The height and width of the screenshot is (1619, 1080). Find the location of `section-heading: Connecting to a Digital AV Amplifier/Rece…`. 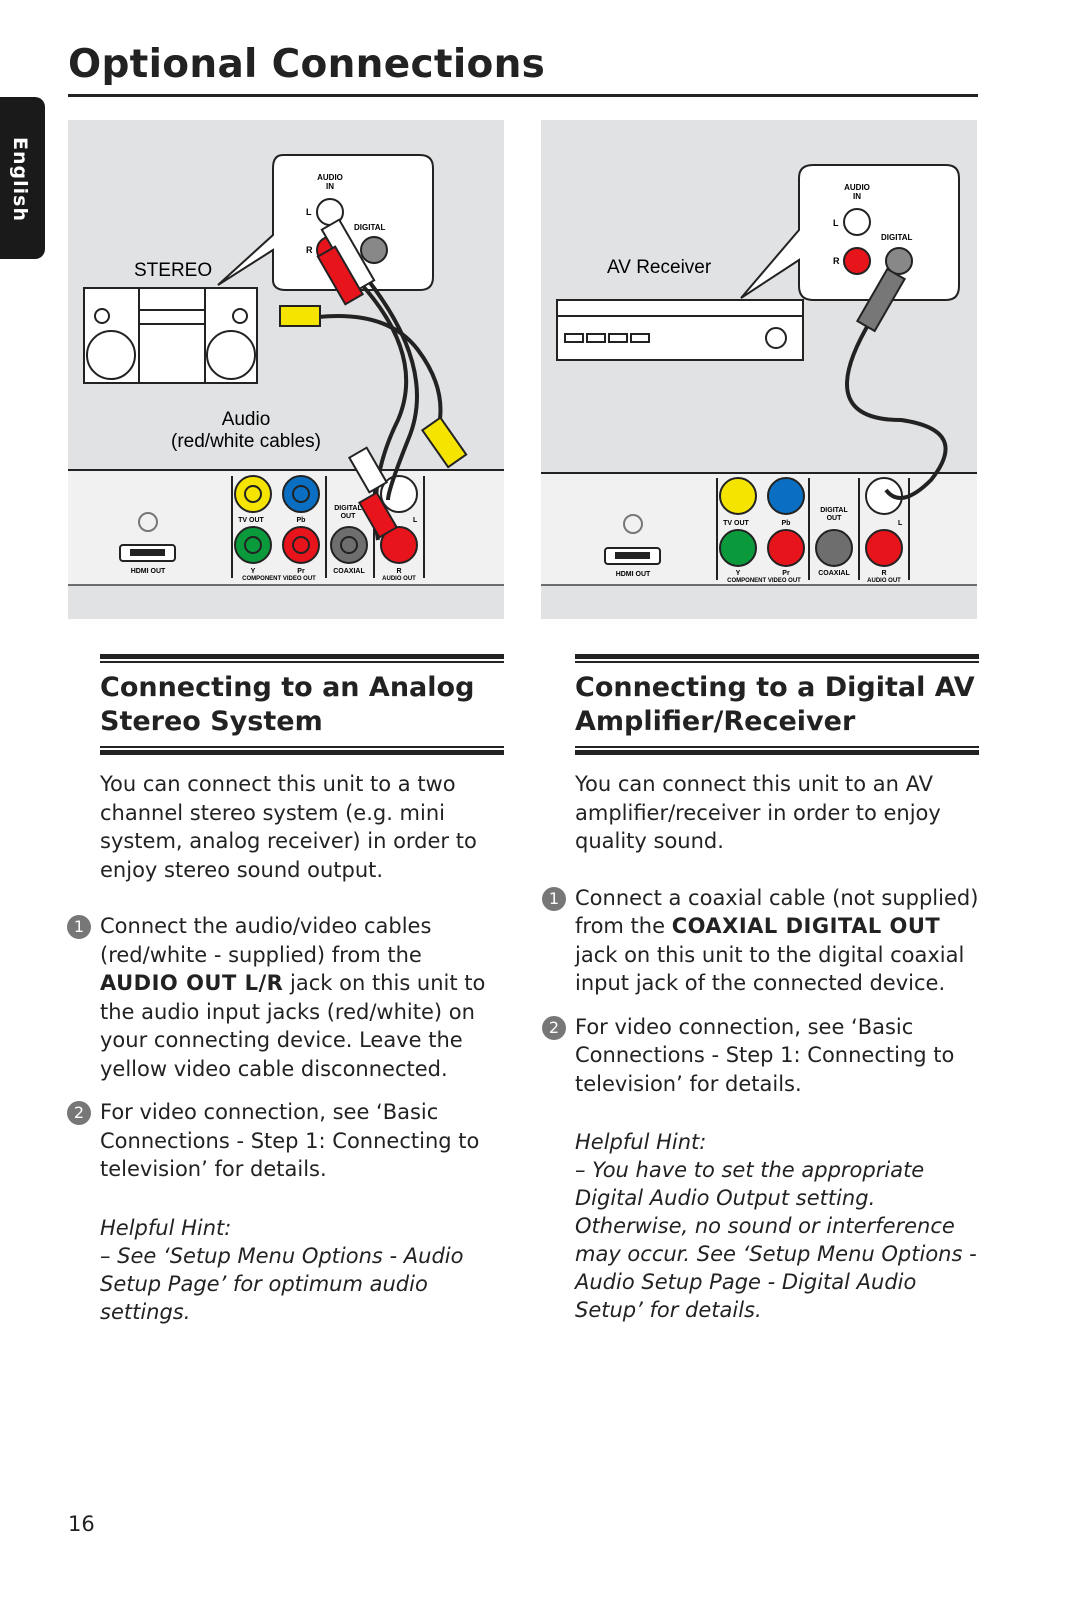

section-heading: Connecting to a Digital AV Amplifier/Rece… is located at coordinates (775, 704).